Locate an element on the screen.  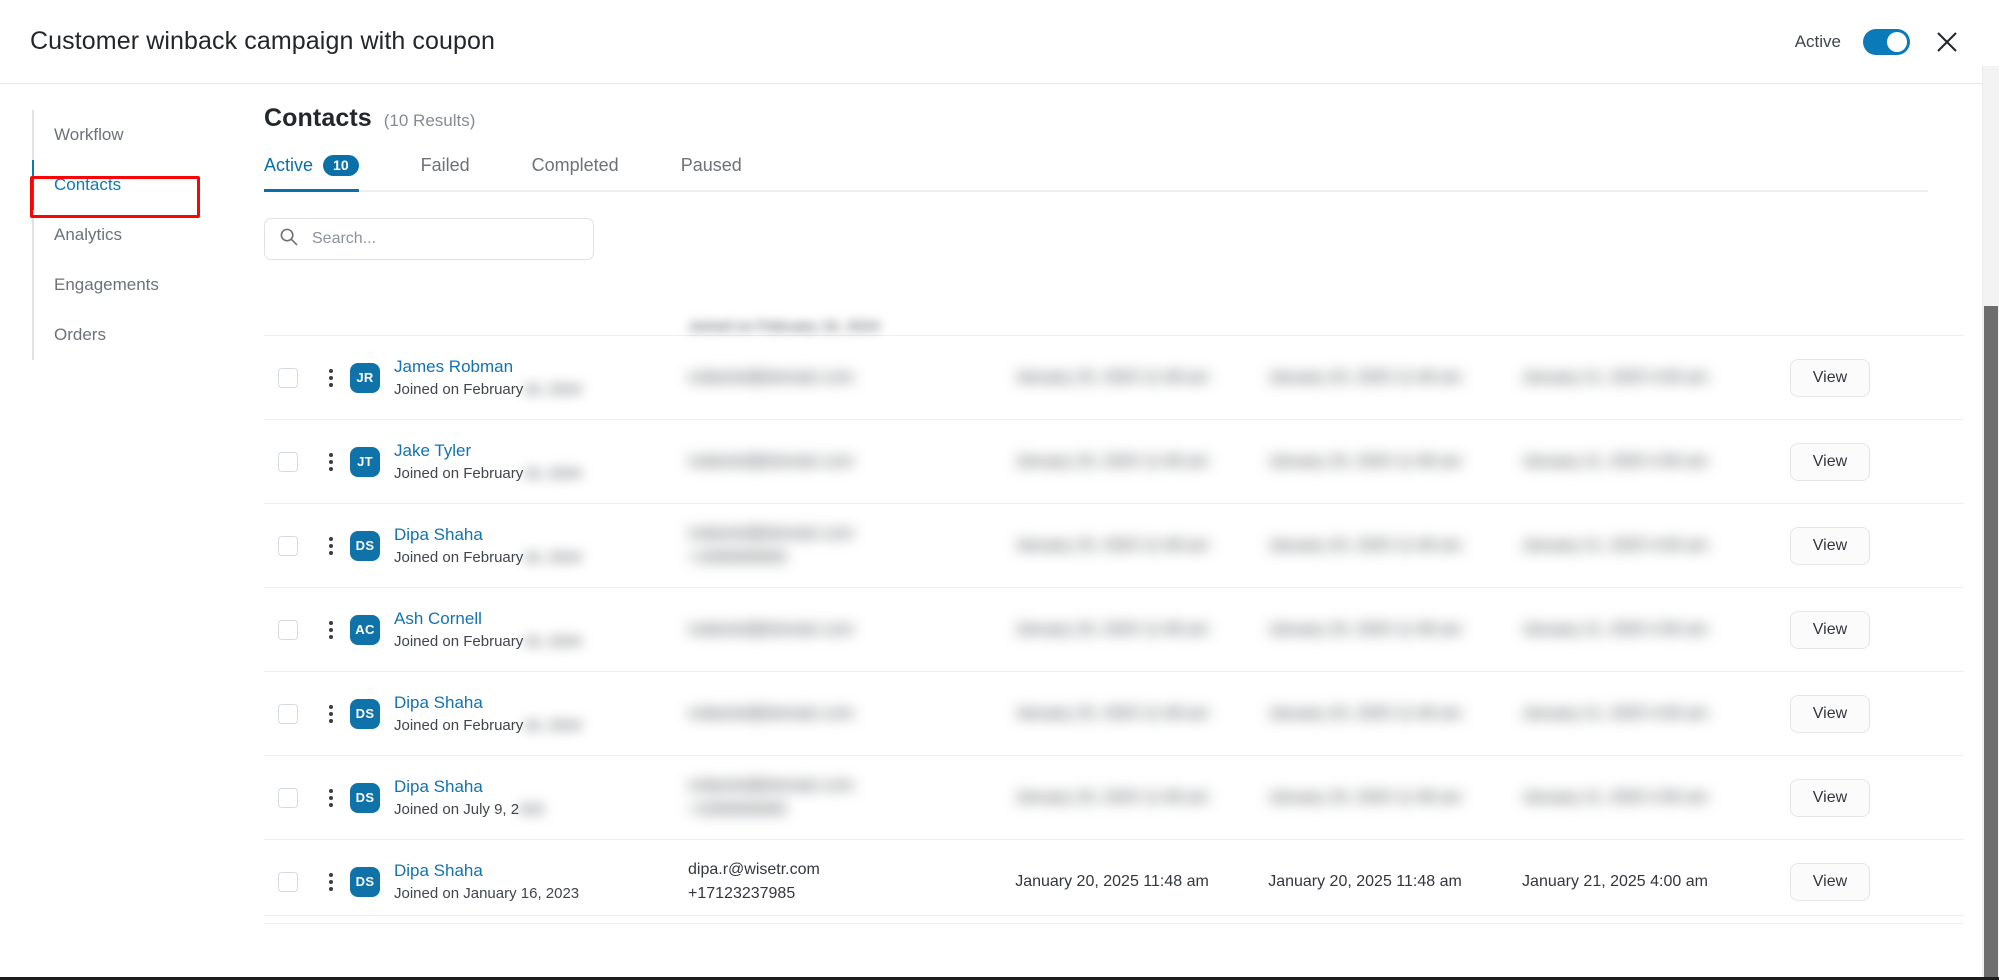
contact-email: redacted@domain.com is located at coordinates (771, 461).